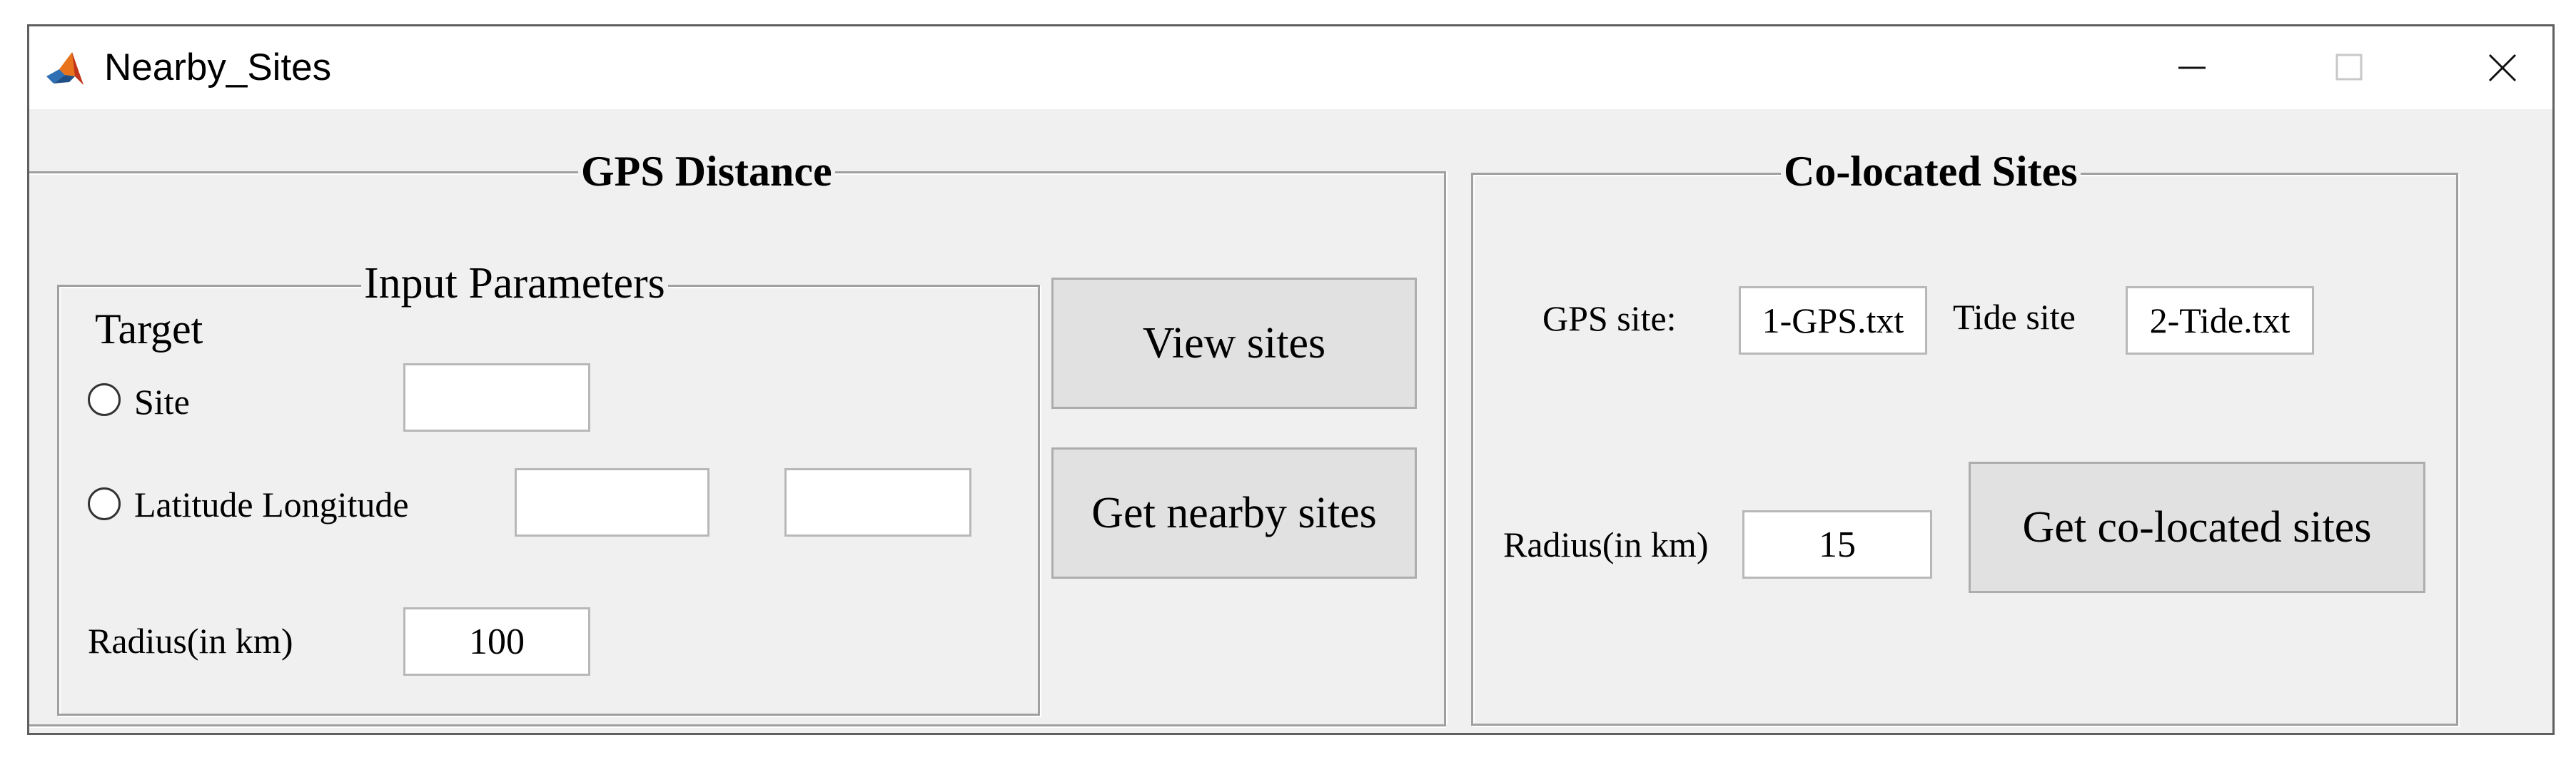 The width and height of the screenshot is (2576, 760). What do you see at coordinates (2220, 320) in the screenshot?
I see `tide-site-input: 2-Tide.txt` at bounding box center [2220, 320].